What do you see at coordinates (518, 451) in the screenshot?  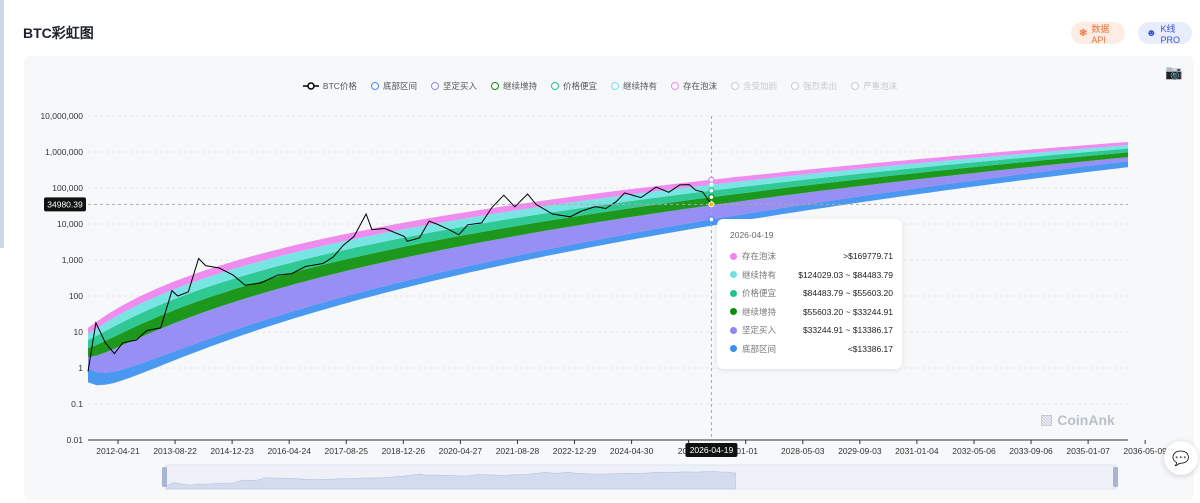 I see `x-tick-label: 2021-08-28` at bounding box center [518, 451].